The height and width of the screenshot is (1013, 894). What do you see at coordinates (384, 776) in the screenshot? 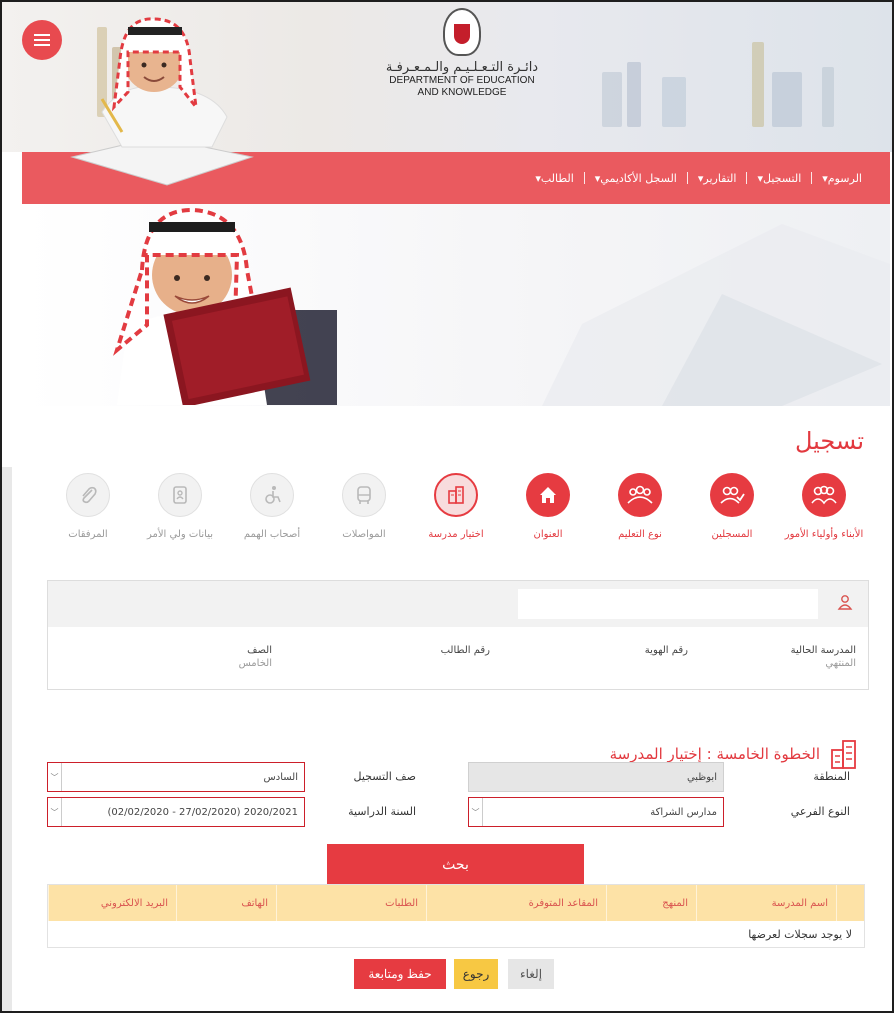
I see `grade-label: صف التسجيل` at bounding box center [384, 776].